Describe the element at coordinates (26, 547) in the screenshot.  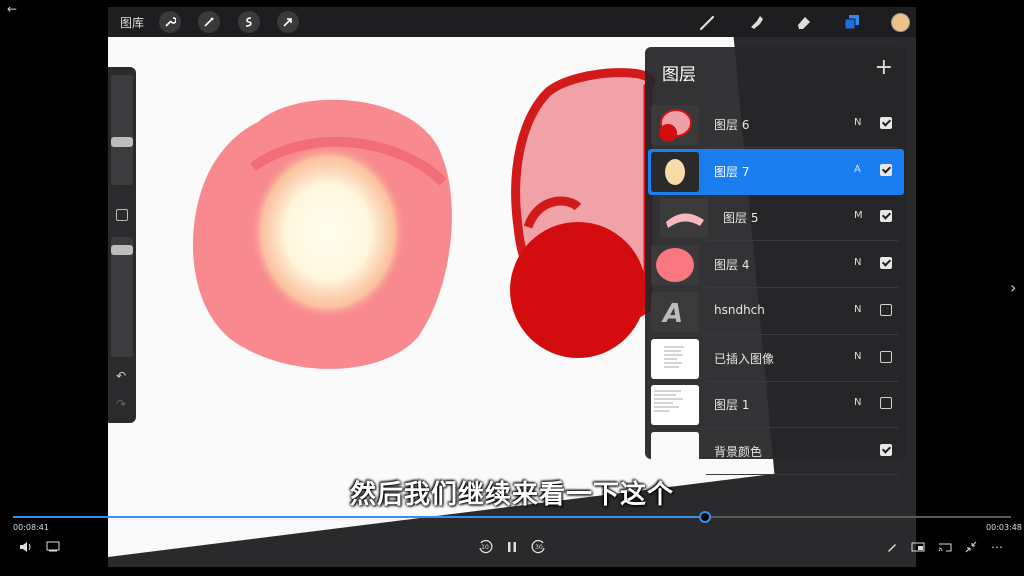
I see `volume-icon` at that location.